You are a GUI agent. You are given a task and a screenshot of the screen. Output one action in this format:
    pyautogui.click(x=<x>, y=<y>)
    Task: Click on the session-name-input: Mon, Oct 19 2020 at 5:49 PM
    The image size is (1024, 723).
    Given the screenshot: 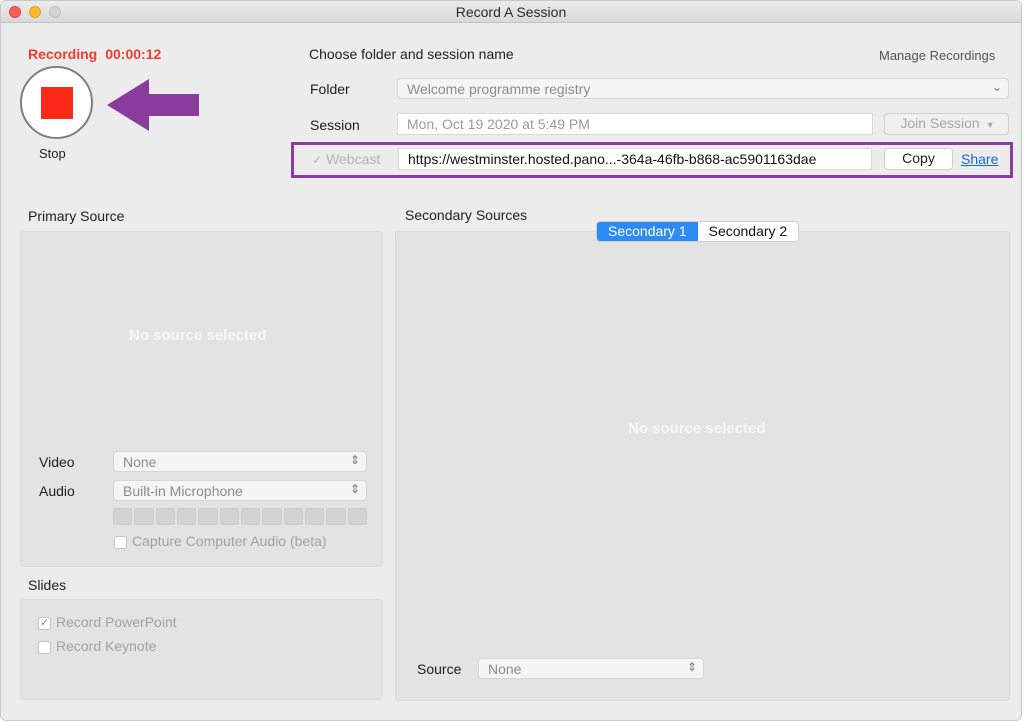 What is the action you would take?
    pyautogui.click(x=635, y=124)
    